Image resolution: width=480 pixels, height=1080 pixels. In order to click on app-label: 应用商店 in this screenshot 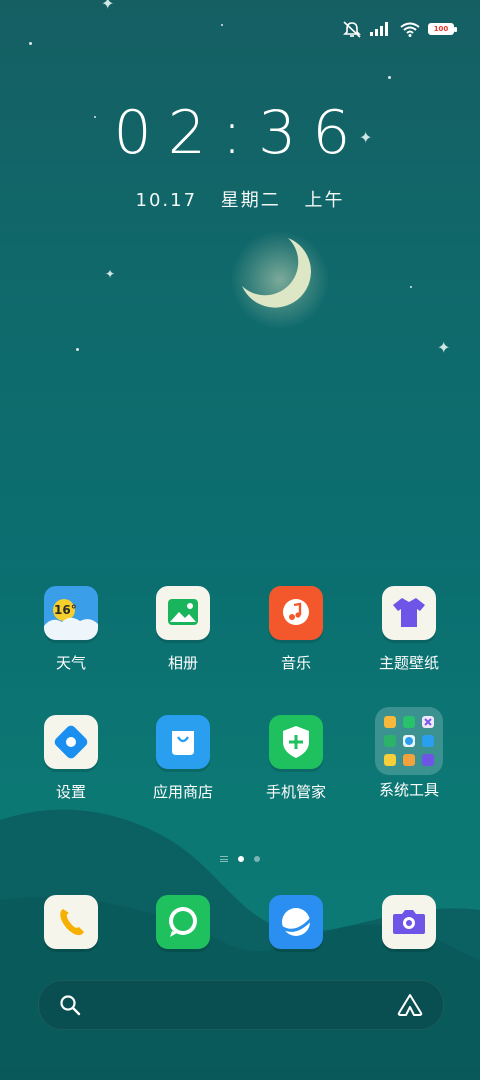, I will do `click(182, 792)`.